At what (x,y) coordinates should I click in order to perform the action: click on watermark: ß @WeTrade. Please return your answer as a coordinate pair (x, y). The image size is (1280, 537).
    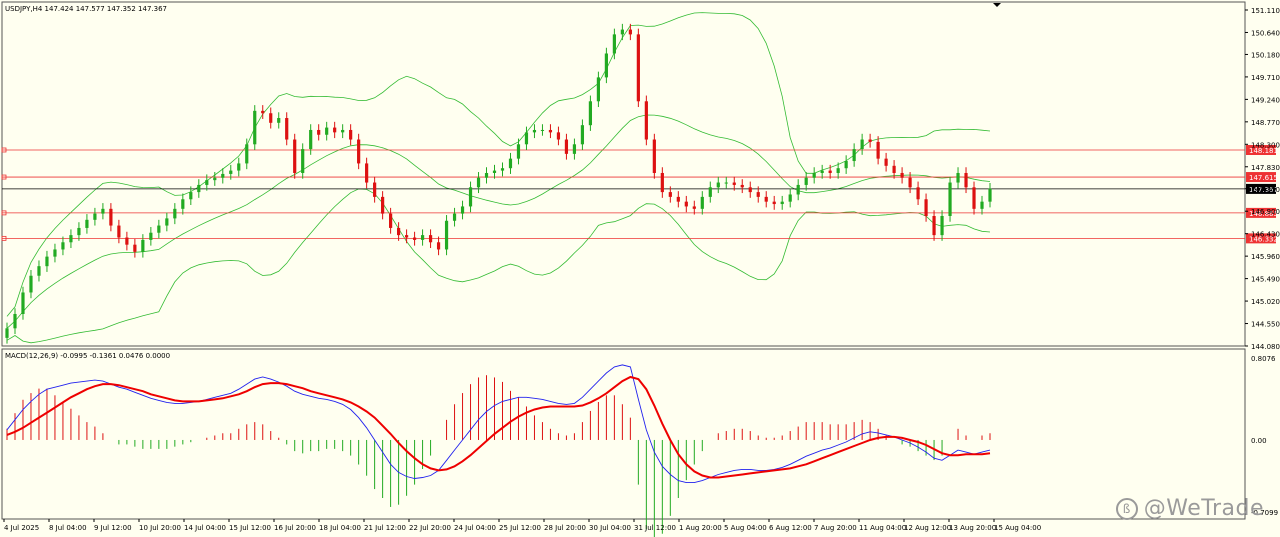
    Looking at the image, I should click on (1189, 508).